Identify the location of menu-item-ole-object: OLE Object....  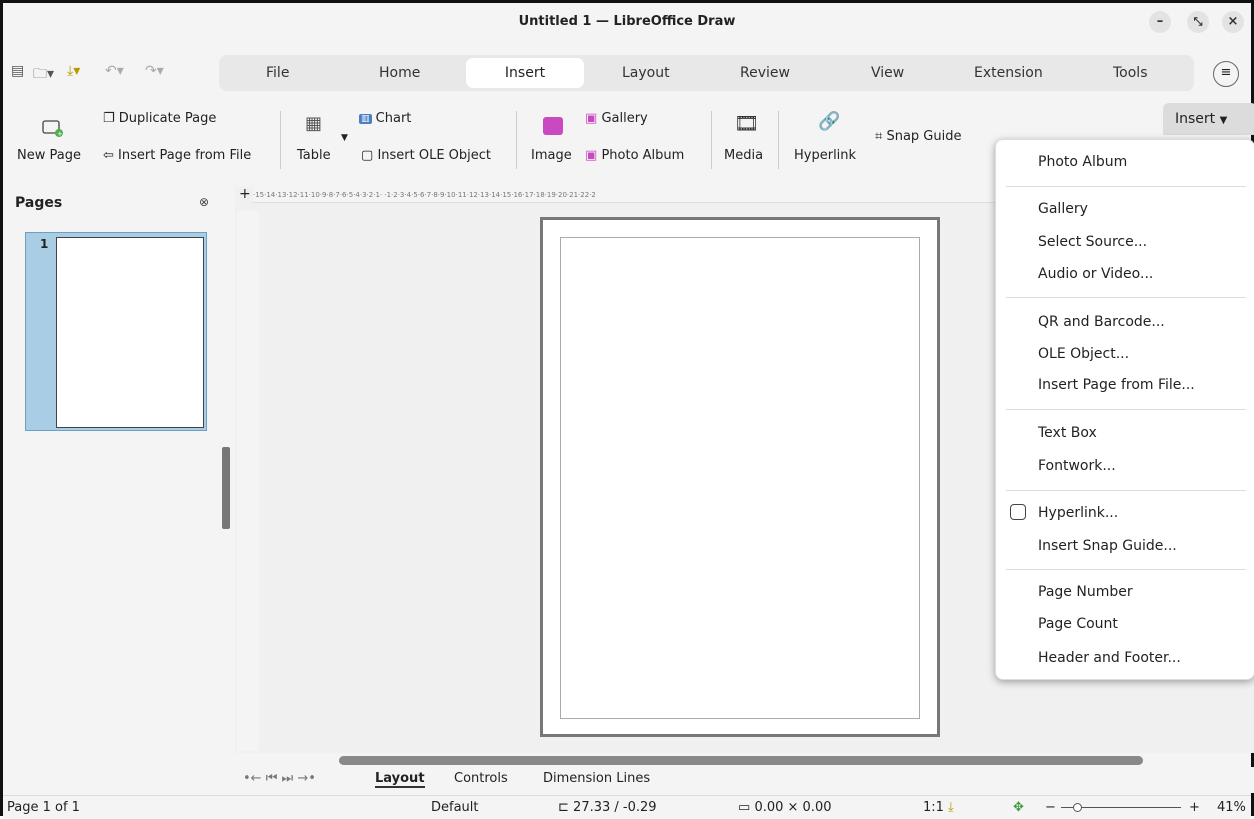
(1083, 354).